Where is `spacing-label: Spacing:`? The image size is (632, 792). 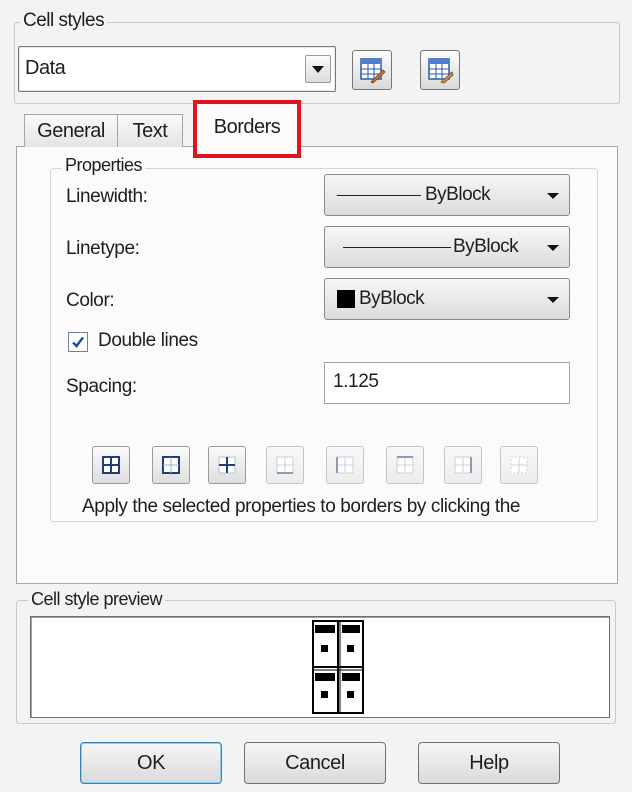
spacing-label: Spacing: is located at coordinates (101, 386).